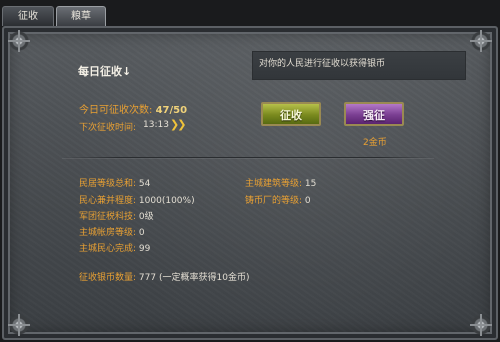 The width and height of the screenshot is (500, 342). Describe the element at coordinates (274, 184) in the screenshot. I see `stat-label: 主城建筑等级:` at that location.